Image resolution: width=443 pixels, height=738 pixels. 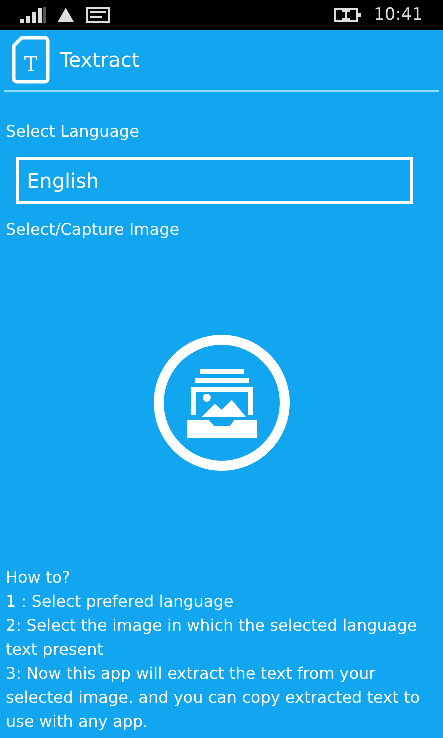 What do you see at coordinates (39, 578) in the screenshot?
I see `instruction-text: How to?` at bounding box center [39, 578].